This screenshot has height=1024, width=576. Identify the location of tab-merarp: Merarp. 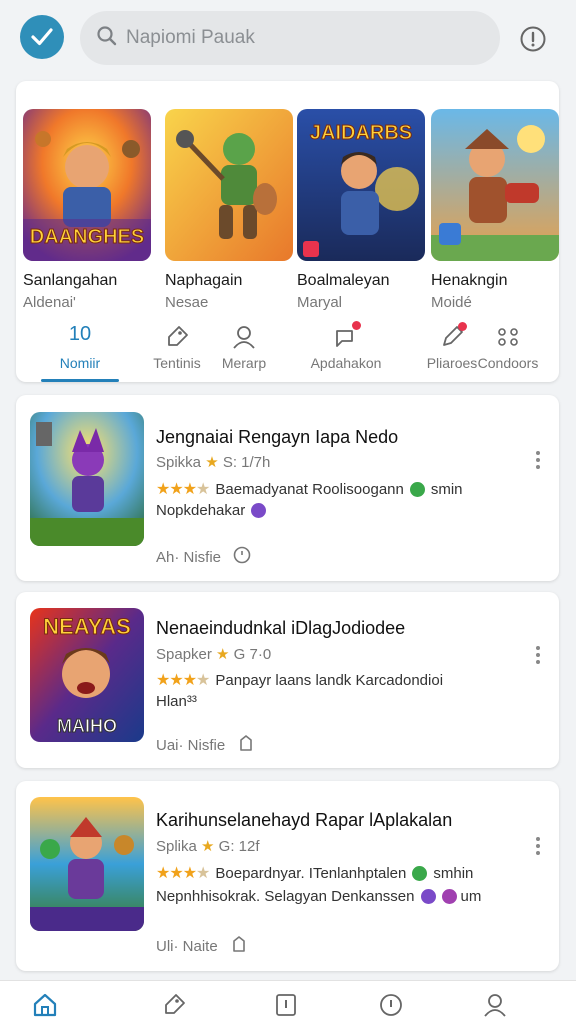
(244, 351).